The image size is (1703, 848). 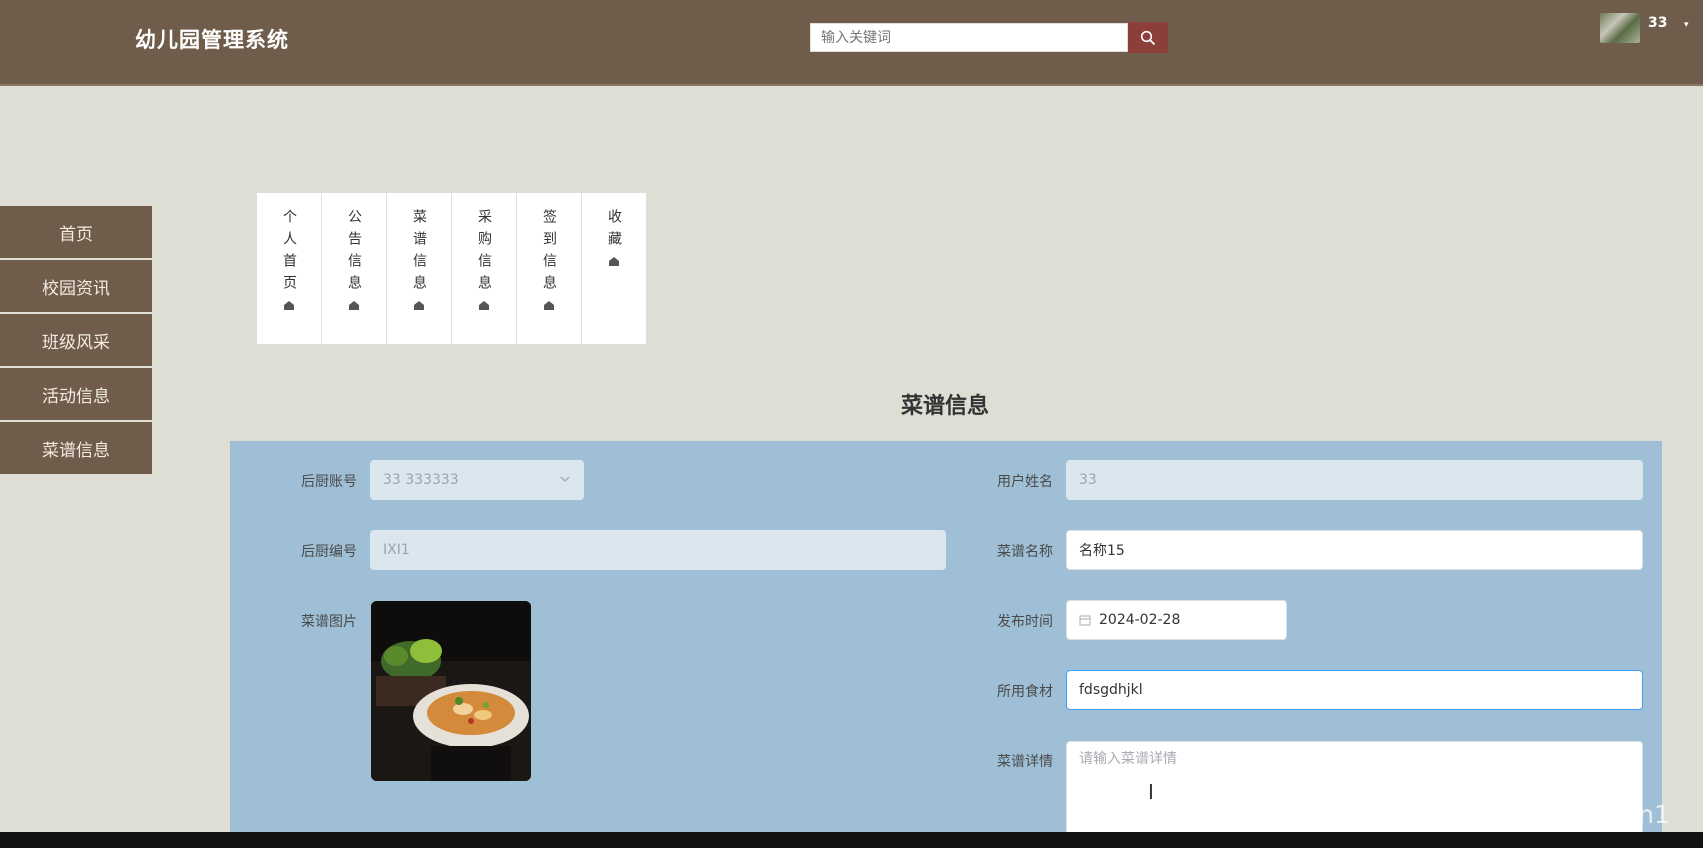 What do you see at coordinates (1128, 759) in the screenshot?
I see `recipe-detail-placeholder: 请输入菜谱详情` at bounding box center [1128, 759].